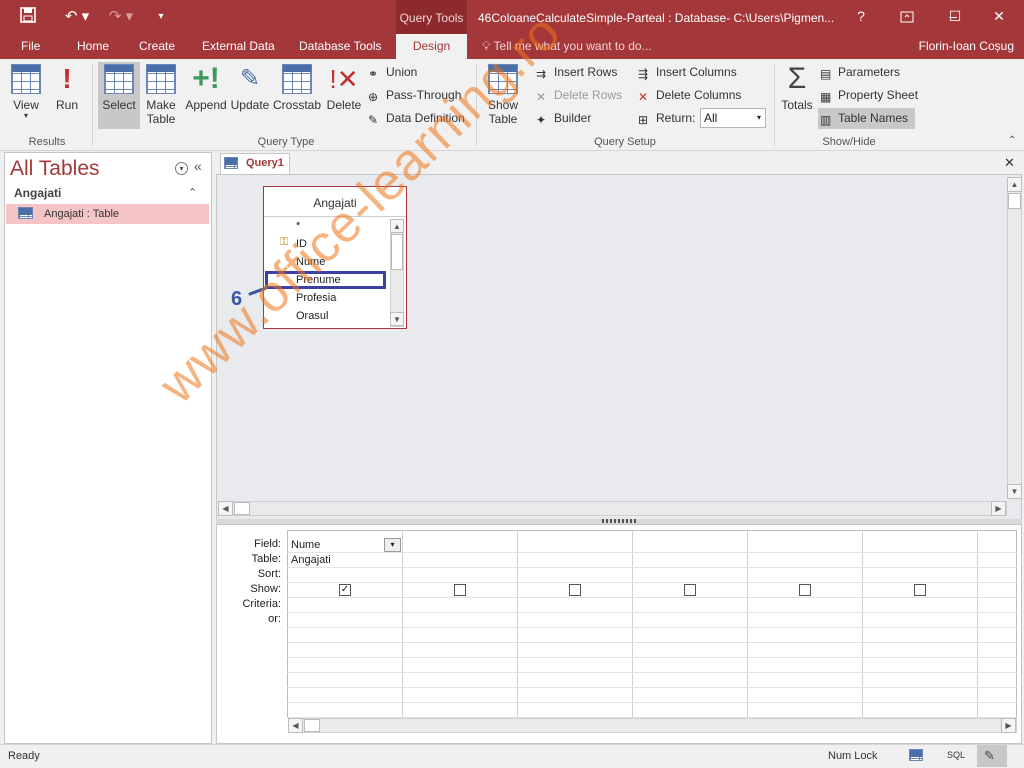 The image size is (1024, 768). What do you see at coordinates (47, 142) in the screenshot?
I see `results-group-label: Results` at bounding box center [47, 142].